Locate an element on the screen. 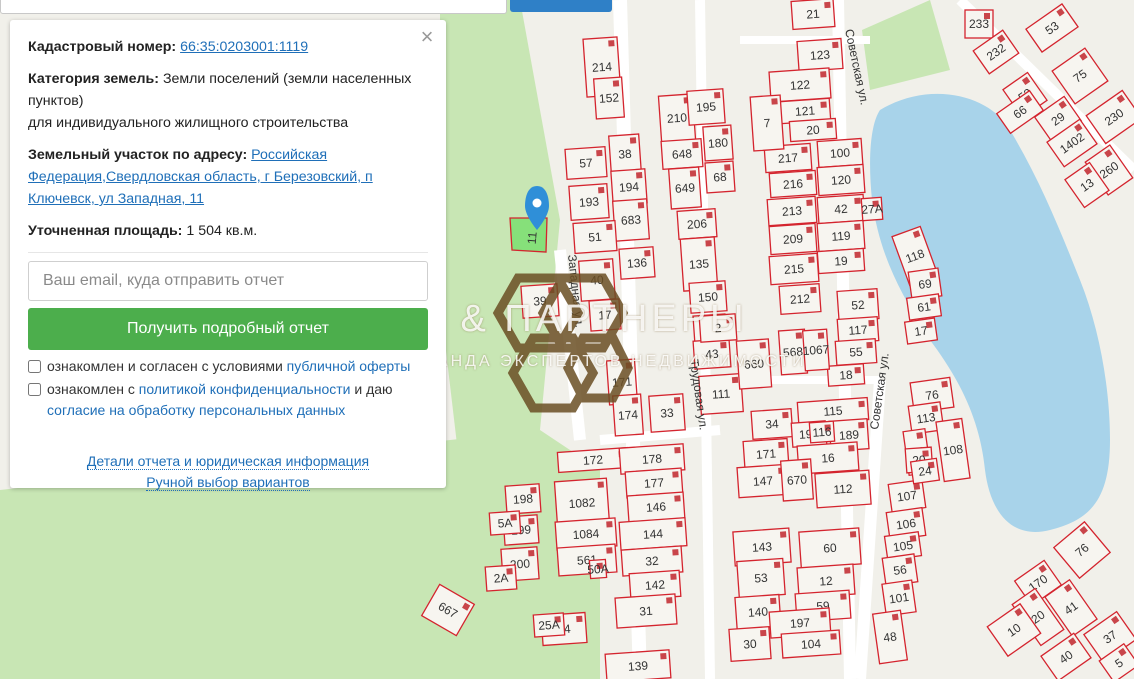  land-plot: 195 is located at coordinates (706, 107).